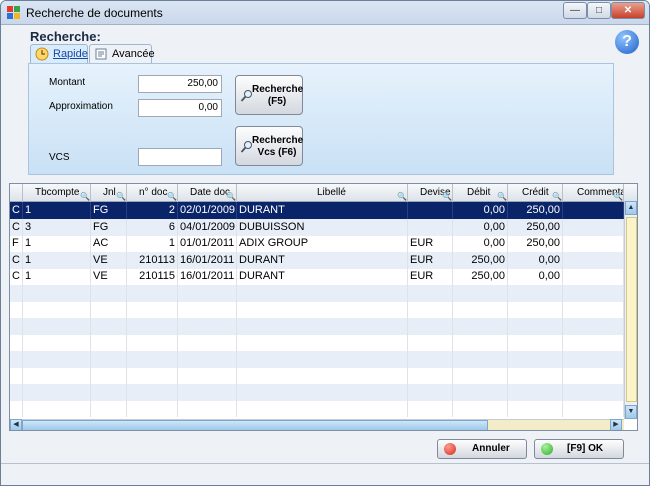 This screenshot has width=650, height=486. Describe the element at coordinates (59, 54) in the screenshot. I see `tab-rapide: Rapide` at that location.